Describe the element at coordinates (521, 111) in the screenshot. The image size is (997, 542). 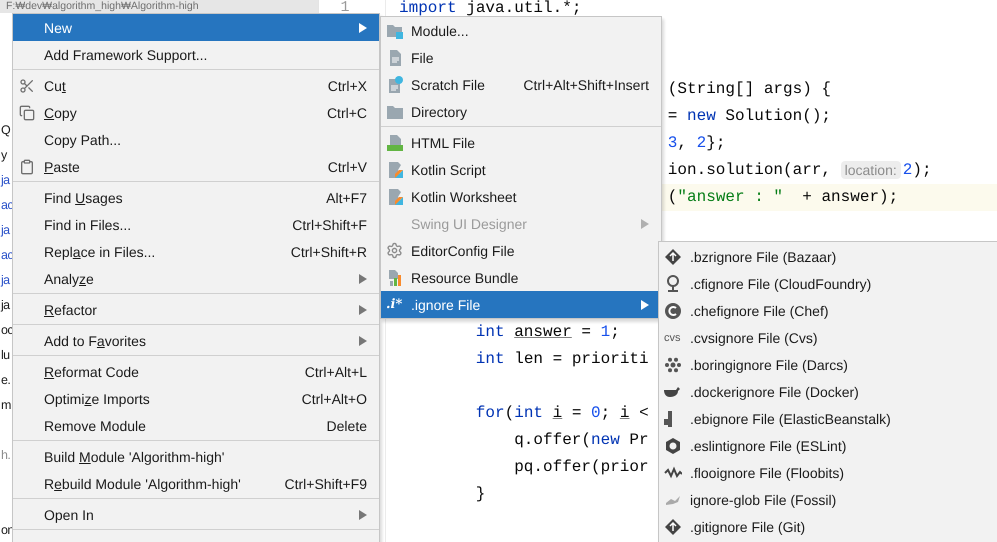
I see `menu-item: Directory` at that location.